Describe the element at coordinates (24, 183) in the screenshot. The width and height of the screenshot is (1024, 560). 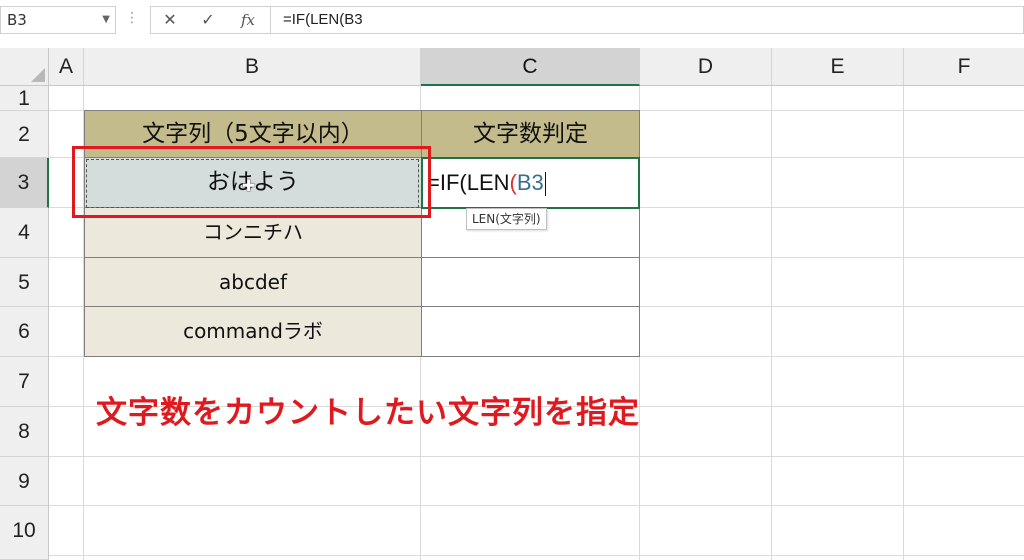
I see `row-header-3: 3` at that location.